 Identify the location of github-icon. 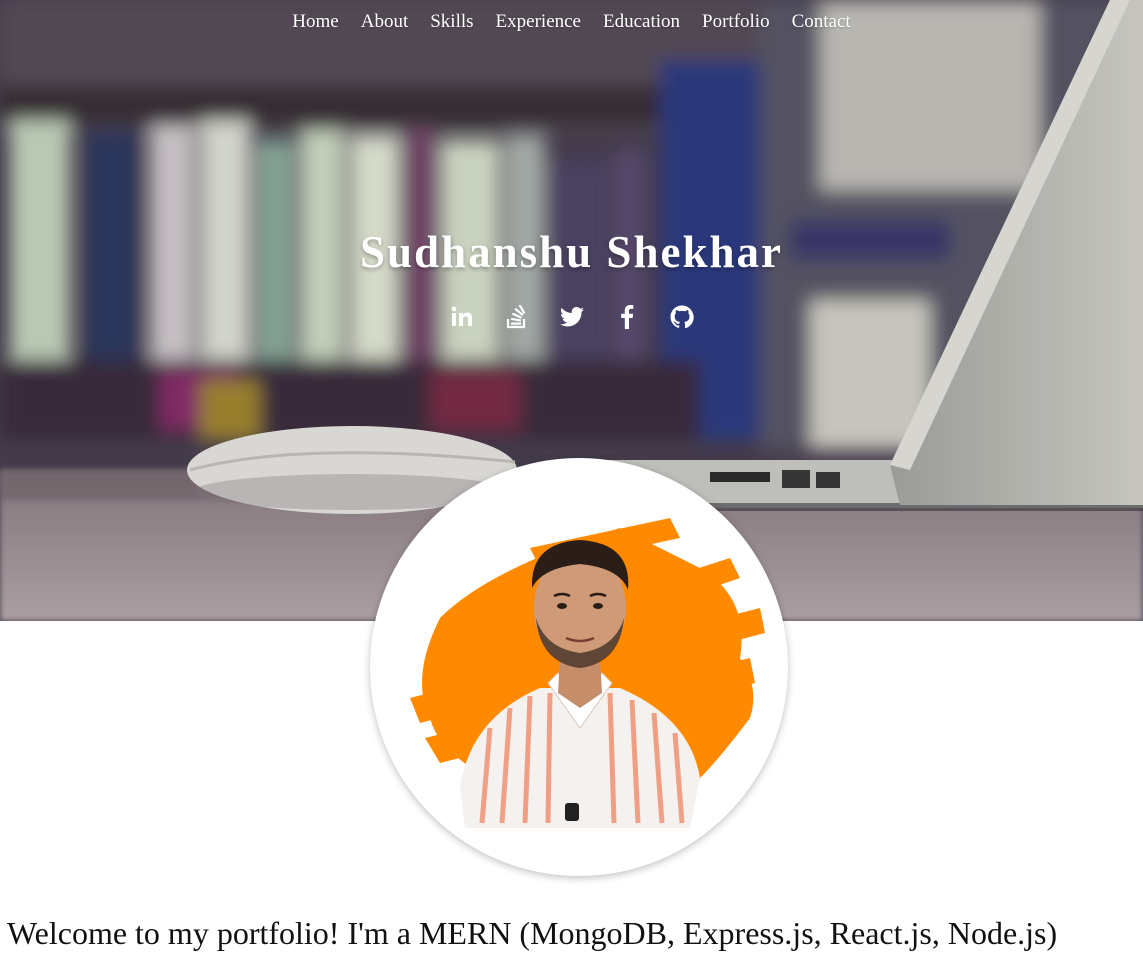
(682, 317).